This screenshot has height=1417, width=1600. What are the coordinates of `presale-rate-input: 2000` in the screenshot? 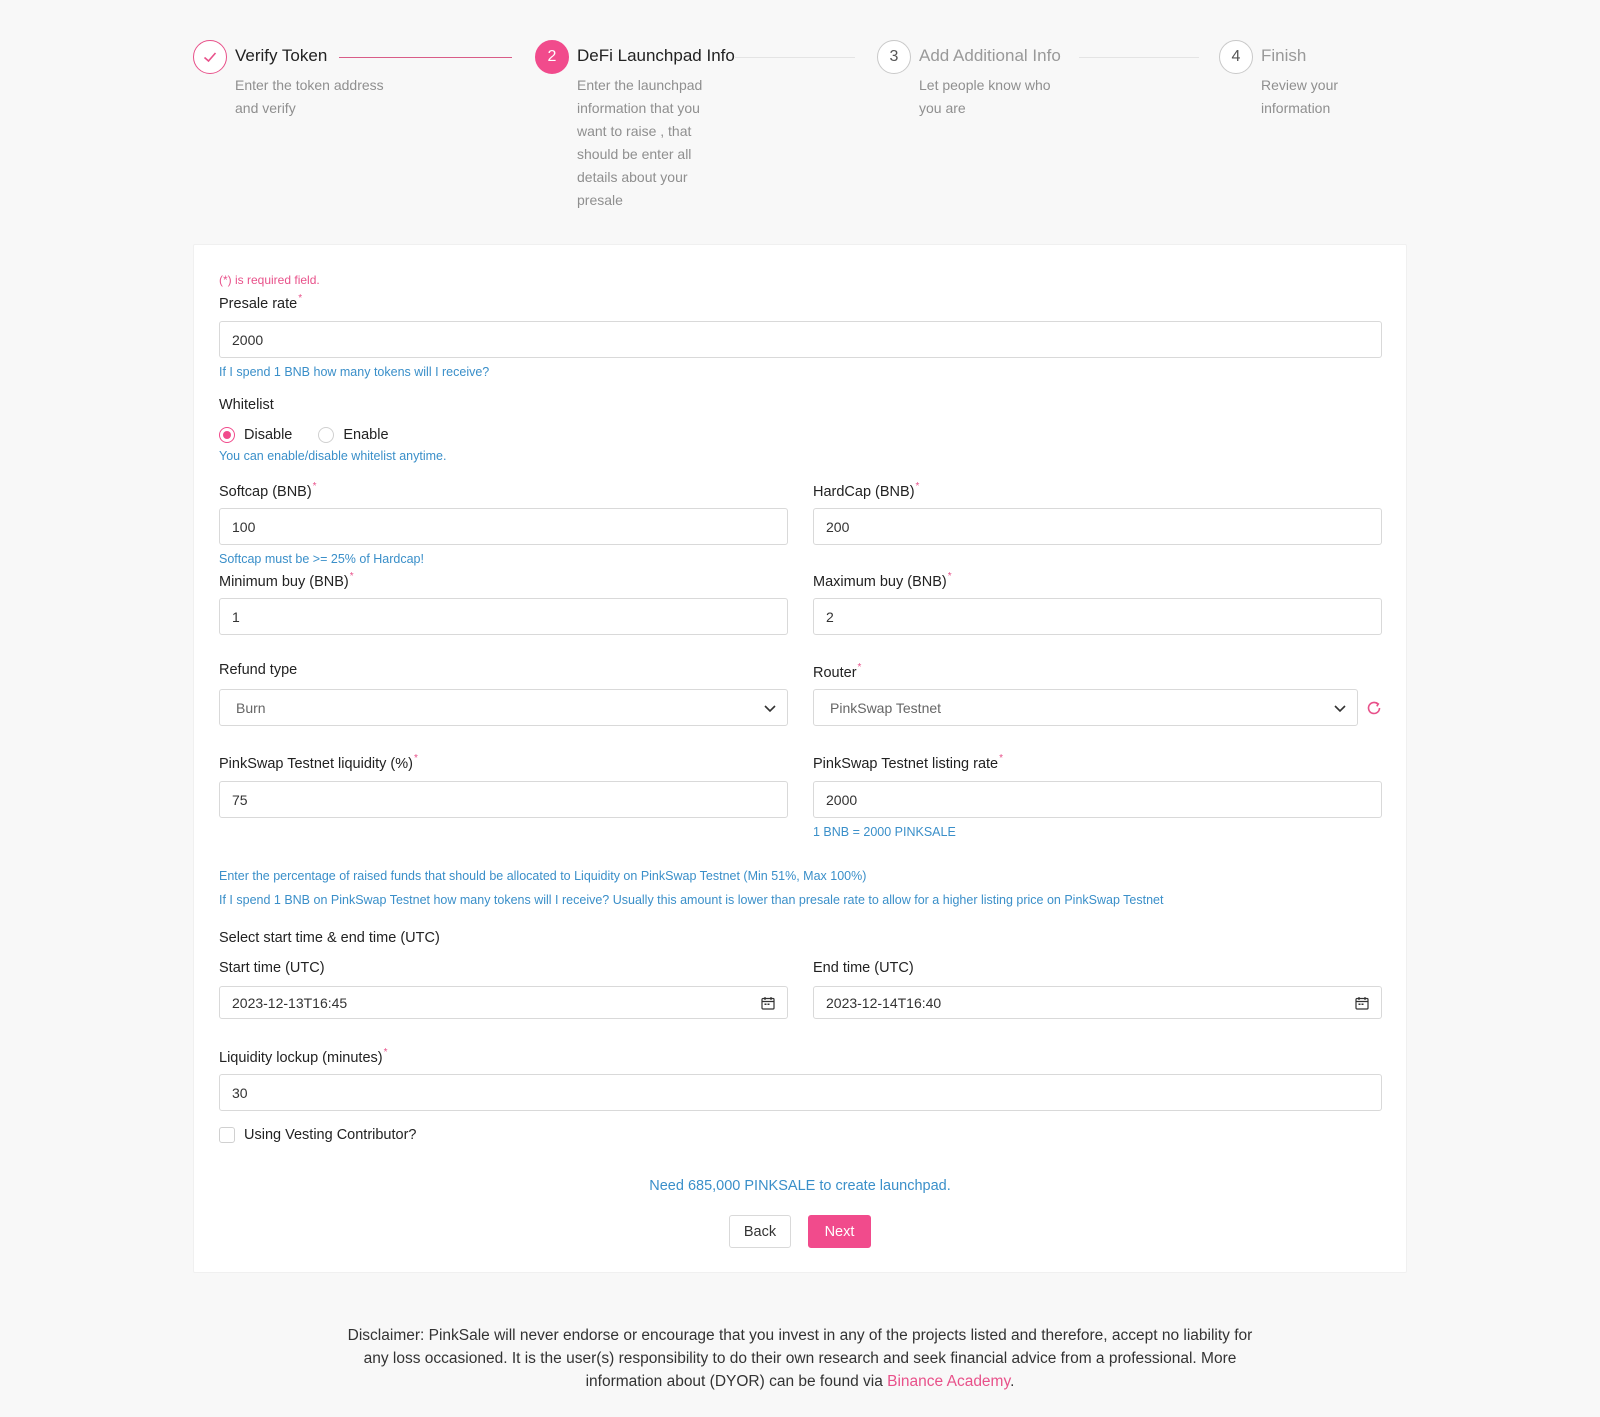 It's located at (800, 339).